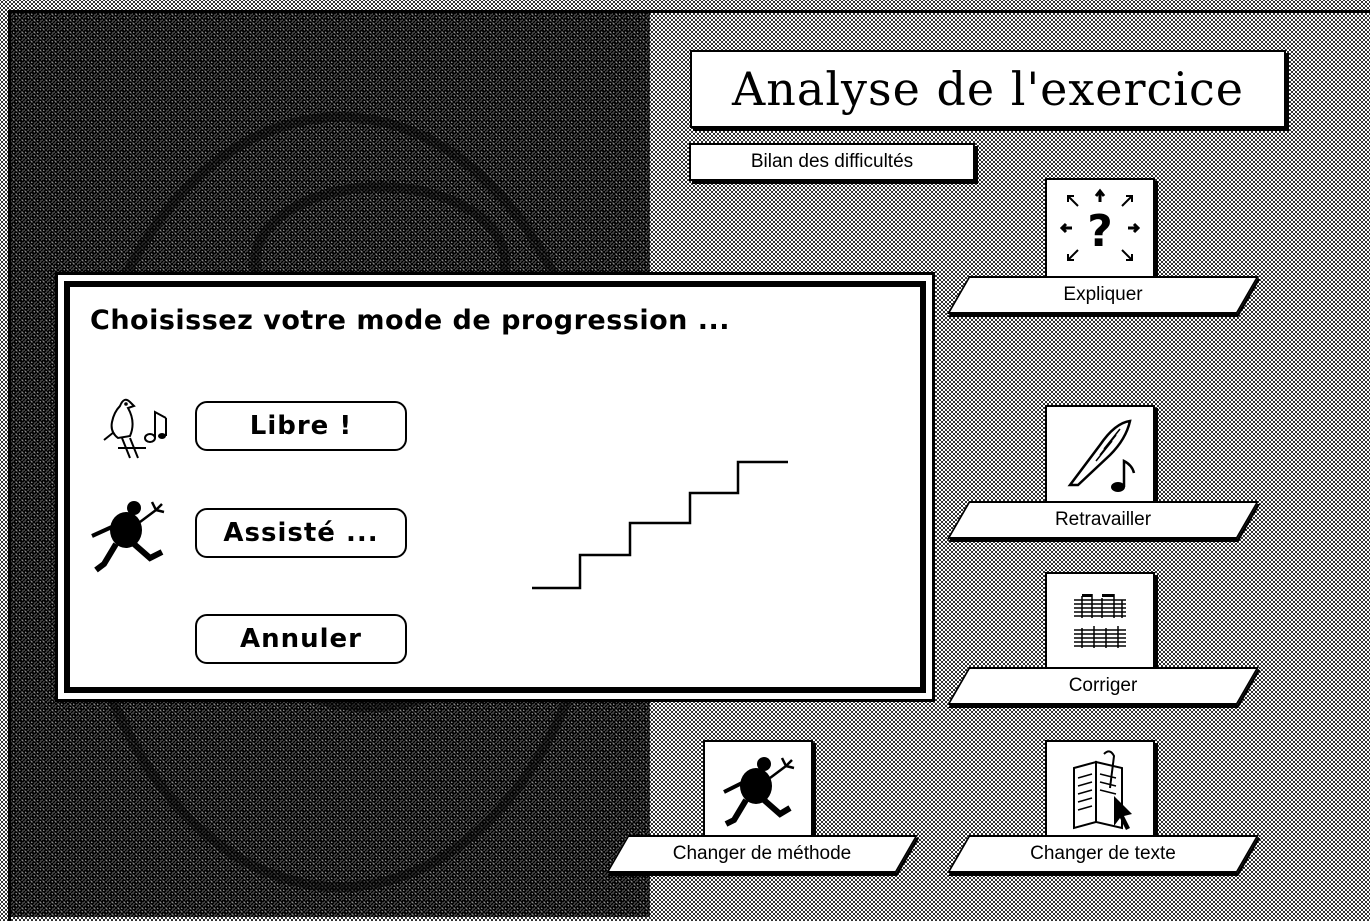 Image resolution: width=1370 pixels, height=921 pixels. I want to click on bird-note-icon, so click(138, 429).